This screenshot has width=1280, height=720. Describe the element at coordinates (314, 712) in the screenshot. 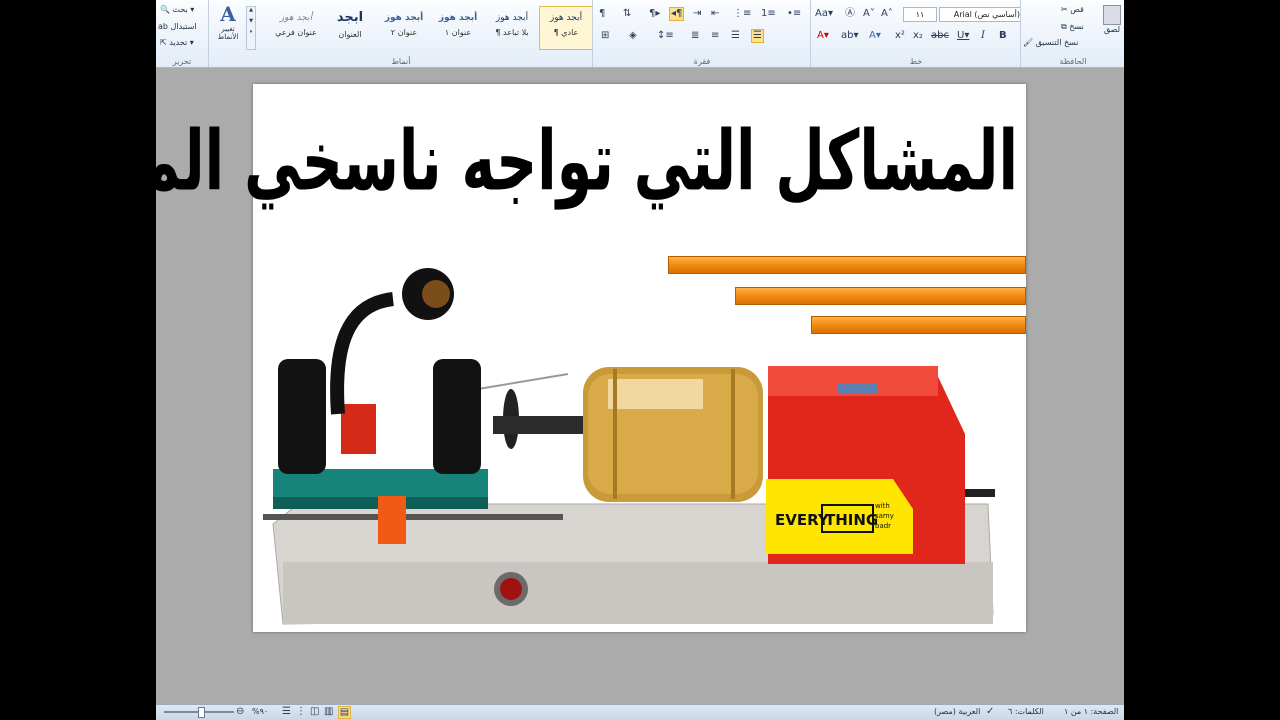

I see `web-layout-icon: ◫` at that location.